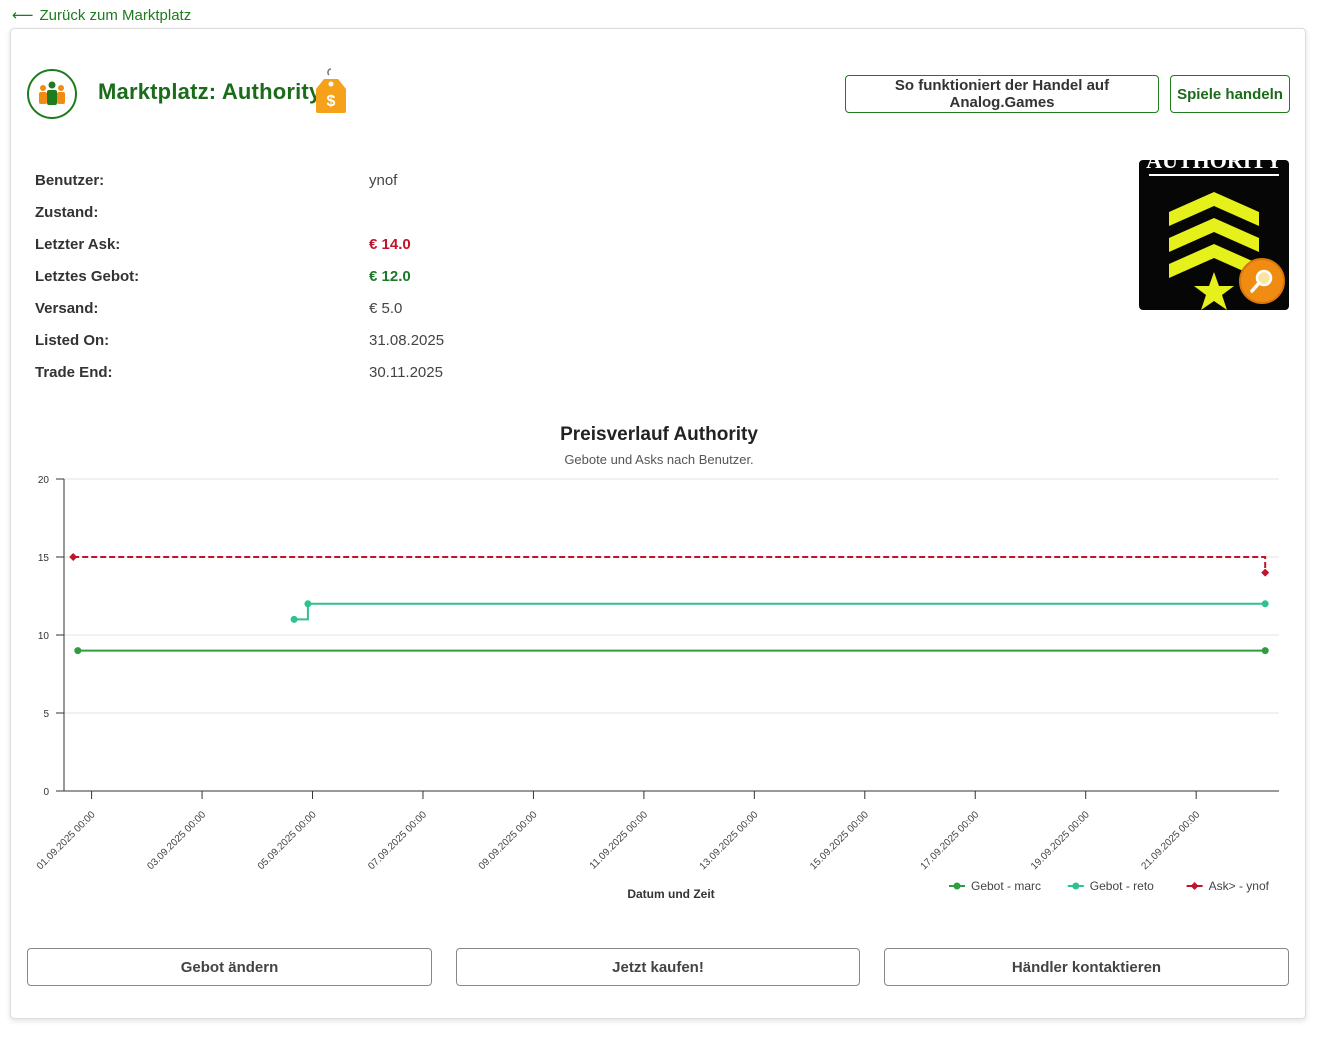  What do you see at coordinates (72, 340) in the screenshot?
I see `info-label: Listed On:` at bounding box center [72, 340].